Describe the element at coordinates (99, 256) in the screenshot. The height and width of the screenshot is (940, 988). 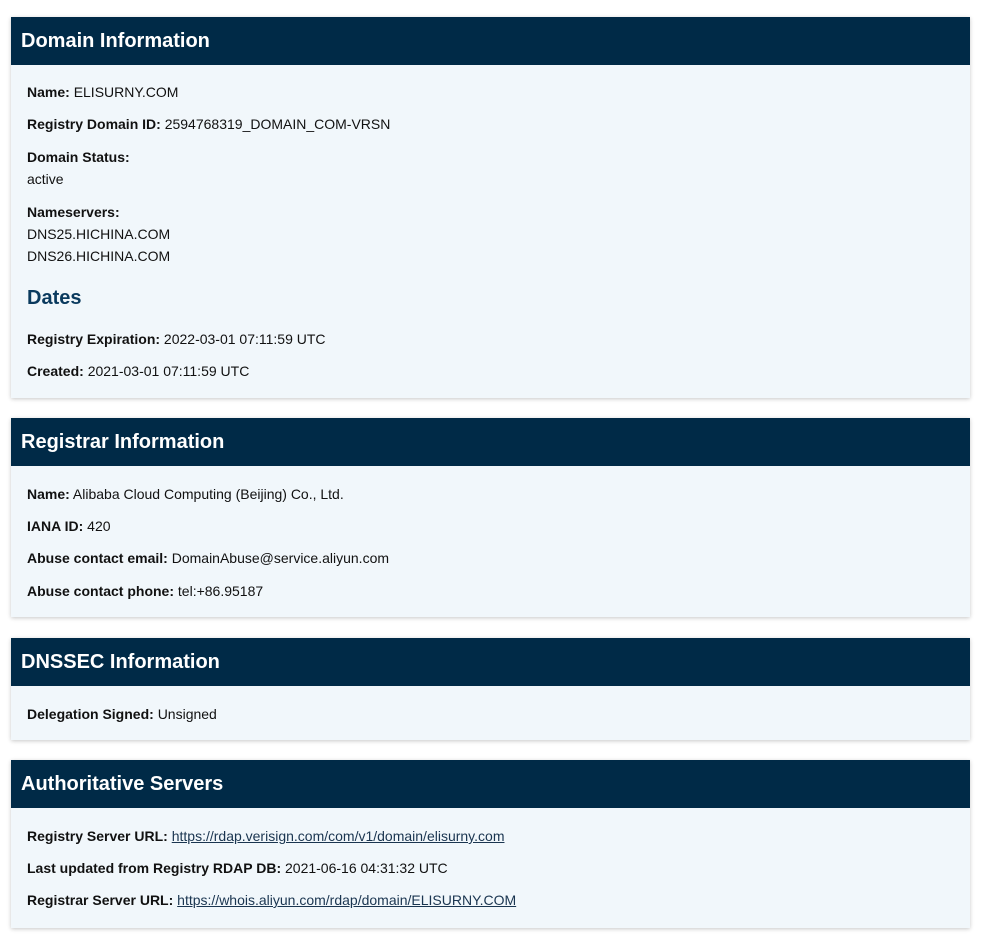
I see `nameserver-item: DNS26.HICHINA.COM` at that location.